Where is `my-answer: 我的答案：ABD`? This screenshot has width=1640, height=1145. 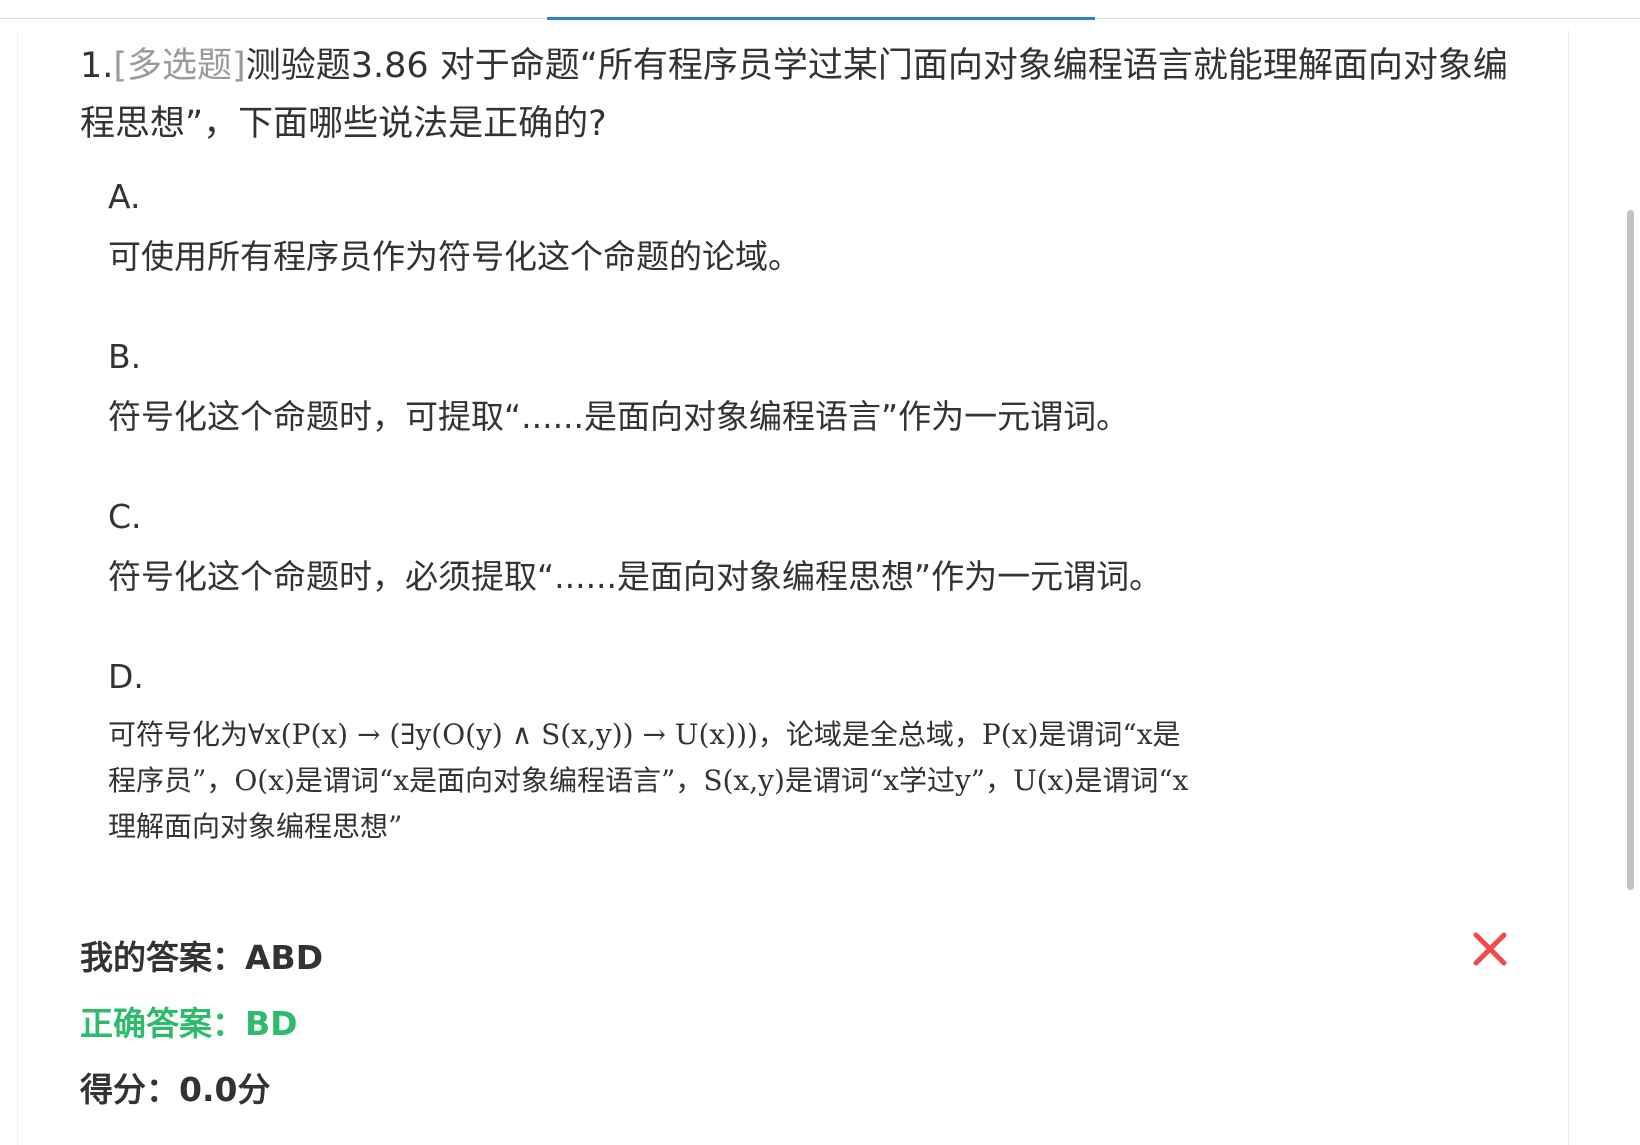
my-answer: 我的答案：ABD is located at coordinates (202, 957).